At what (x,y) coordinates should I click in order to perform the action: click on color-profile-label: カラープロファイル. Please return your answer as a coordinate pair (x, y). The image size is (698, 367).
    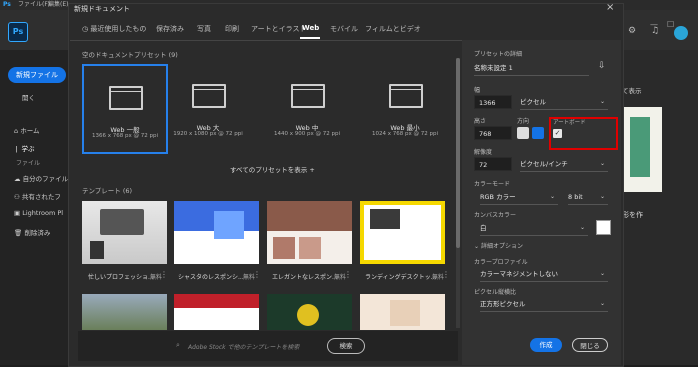
    Looking at the image, I should click on (501, 262).